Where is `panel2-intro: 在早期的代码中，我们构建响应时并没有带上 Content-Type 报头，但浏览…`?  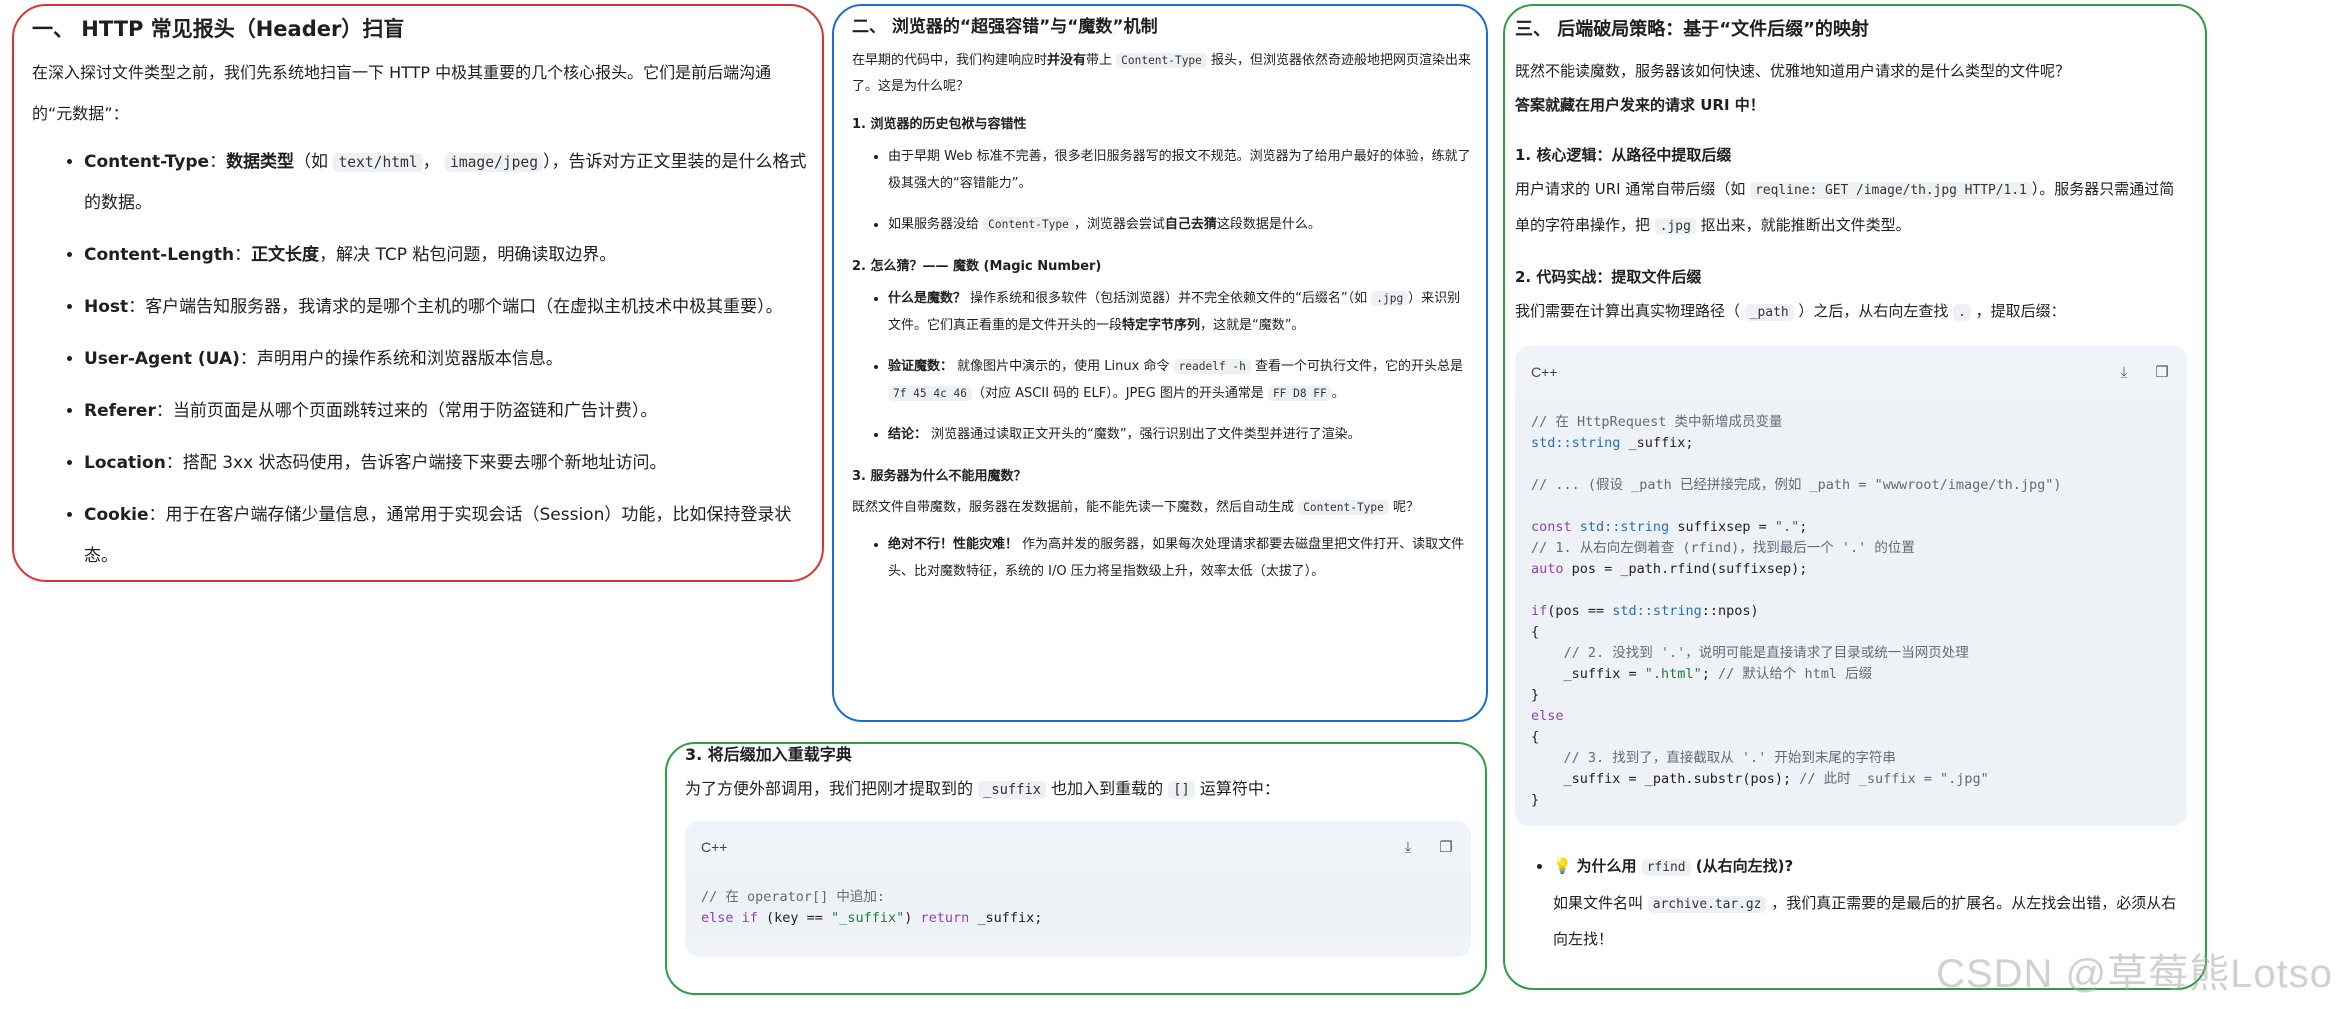
panel2-intro: 在早期的代码中，我们构建响应时并没有带上 Content-Type 报头，但浏览… is located at coordinates (1162, 73).